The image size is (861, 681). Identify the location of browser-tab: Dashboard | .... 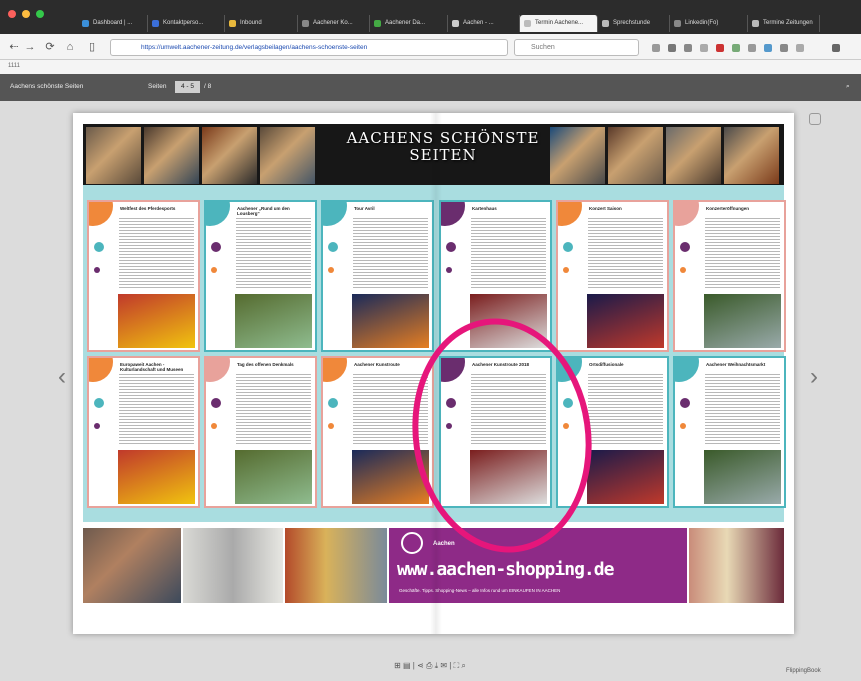
(113, 23).